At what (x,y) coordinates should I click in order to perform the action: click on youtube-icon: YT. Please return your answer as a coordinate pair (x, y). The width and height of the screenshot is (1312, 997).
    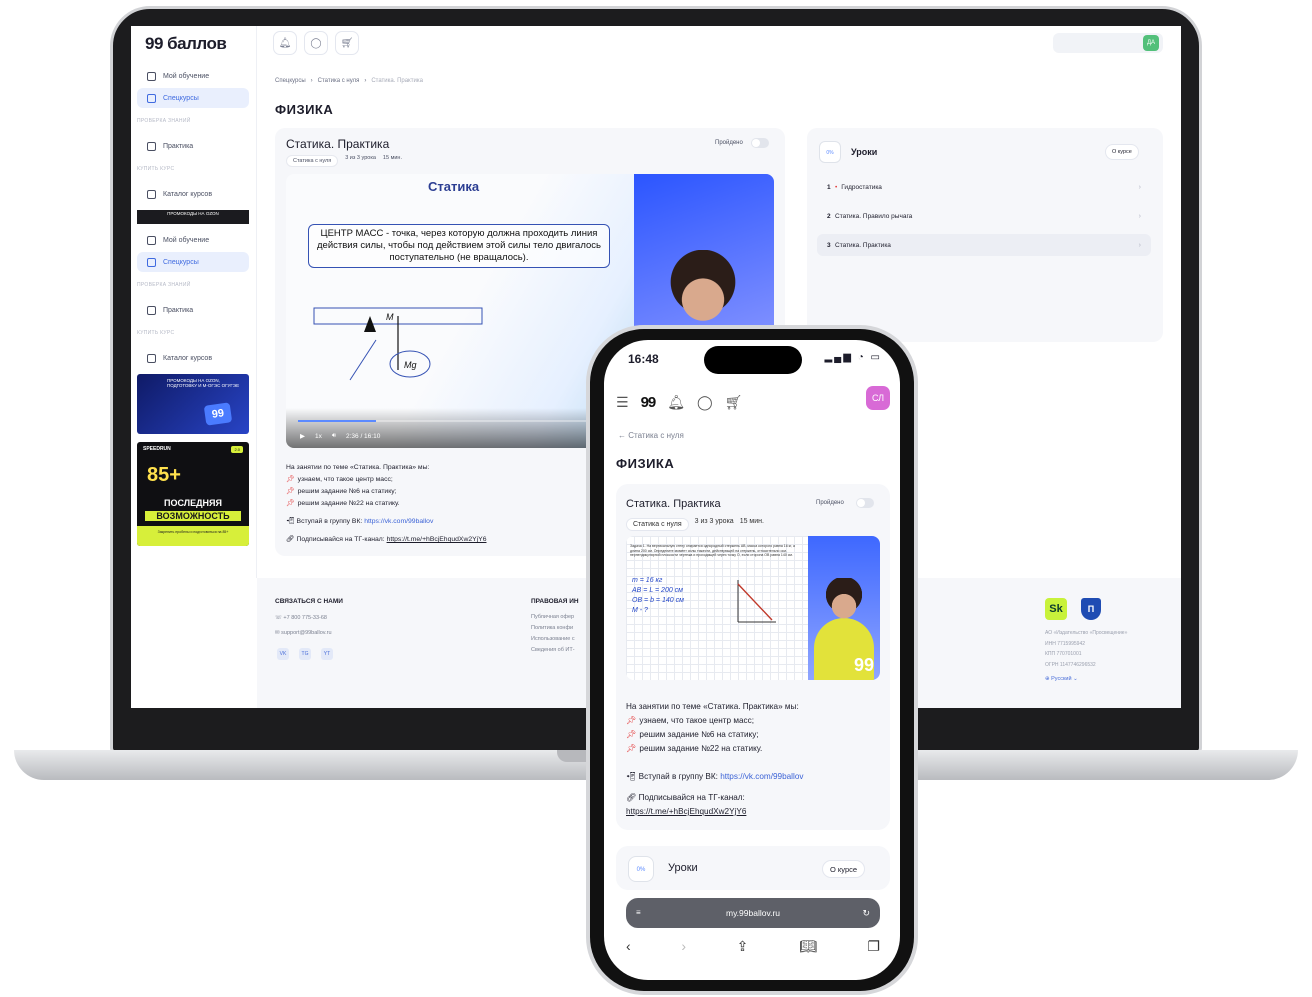
    Looking at the image, I should click on (327, 654).